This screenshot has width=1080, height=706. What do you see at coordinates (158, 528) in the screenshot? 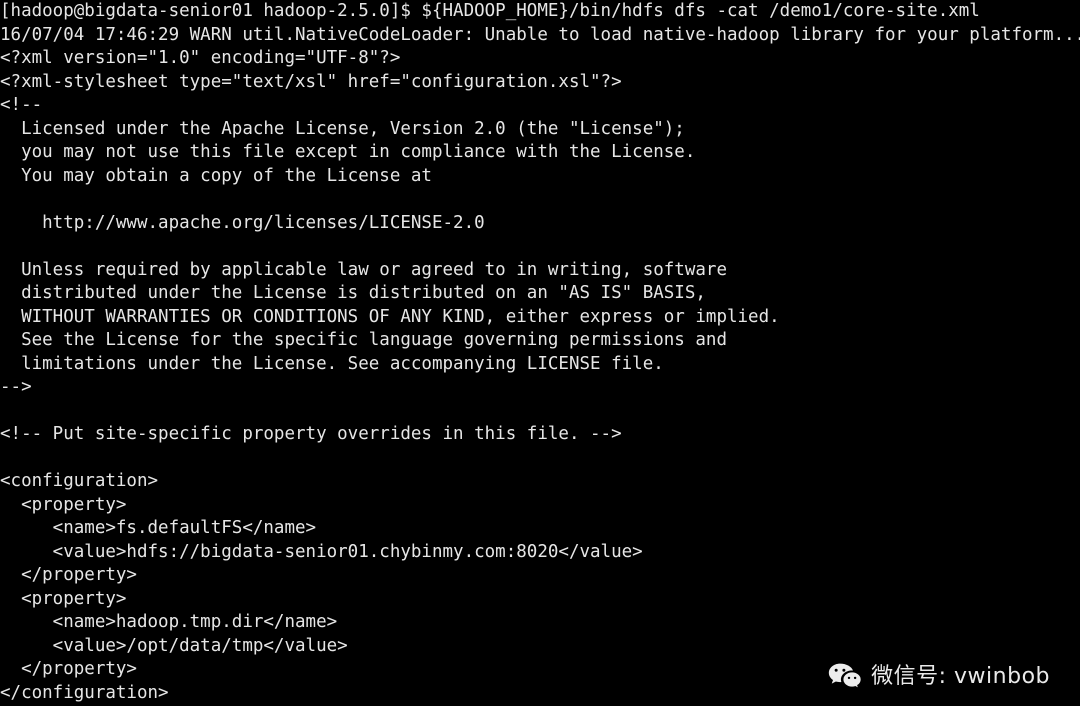
I see `terminal-line: <name>fs.defaultFS</name>` at bounding box center [158, 528].